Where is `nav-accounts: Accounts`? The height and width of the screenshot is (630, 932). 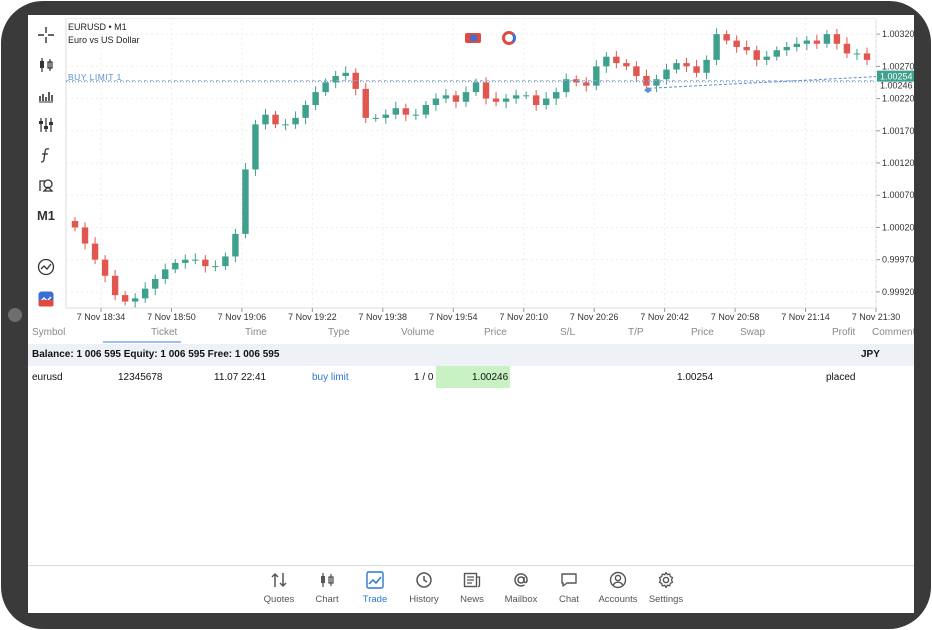 nav-accounts: Accounts is located at coordinates (618, 590).